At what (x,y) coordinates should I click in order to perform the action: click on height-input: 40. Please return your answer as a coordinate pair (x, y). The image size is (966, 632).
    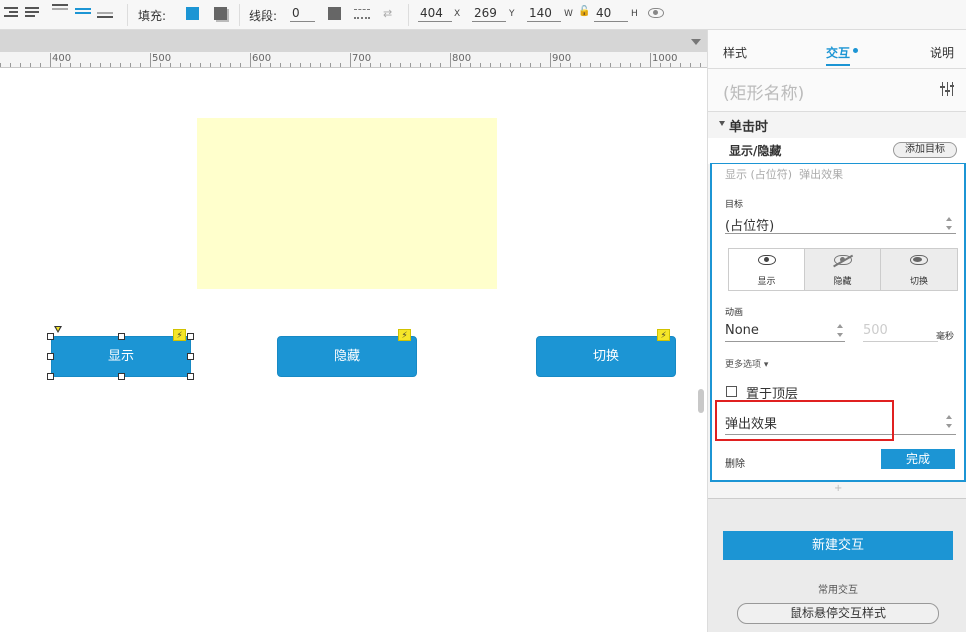
    Looking at the image, I should click on (611, 13).